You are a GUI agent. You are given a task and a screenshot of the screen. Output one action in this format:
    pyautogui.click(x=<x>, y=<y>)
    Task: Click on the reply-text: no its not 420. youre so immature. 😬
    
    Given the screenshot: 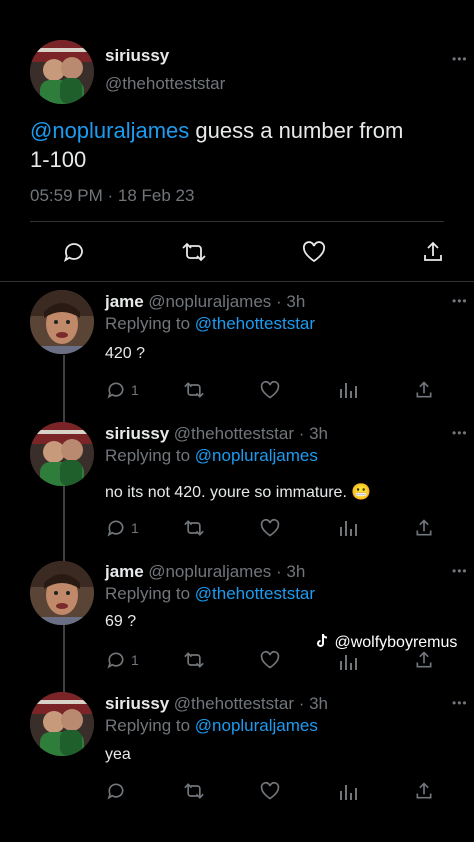 What is the action you would take?
    pyautogui.click(x=238, y=492)
    